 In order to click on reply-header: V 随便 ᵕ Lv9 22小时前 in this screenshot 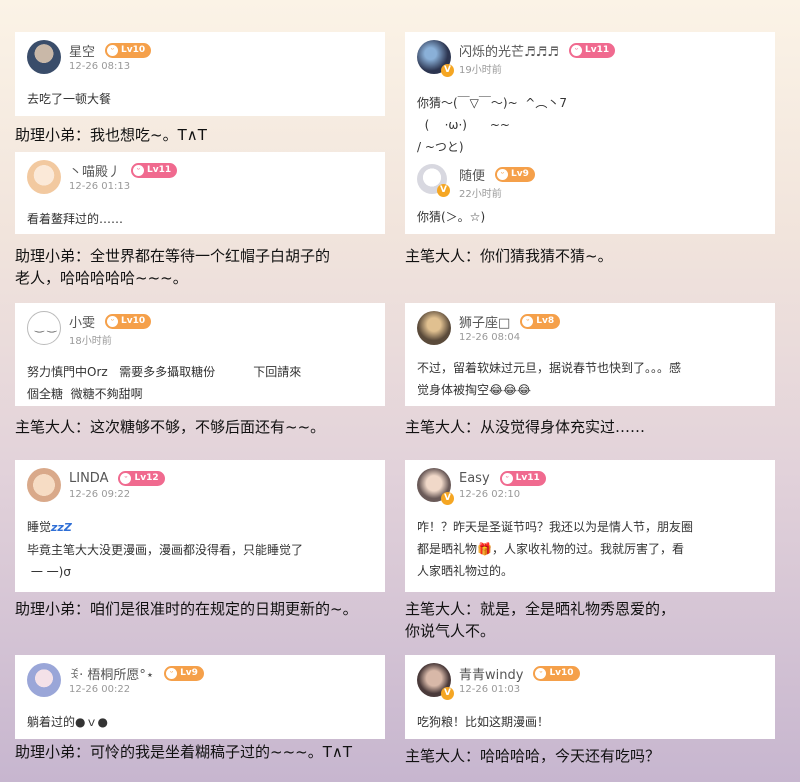, I will do `click(590, 182)`.